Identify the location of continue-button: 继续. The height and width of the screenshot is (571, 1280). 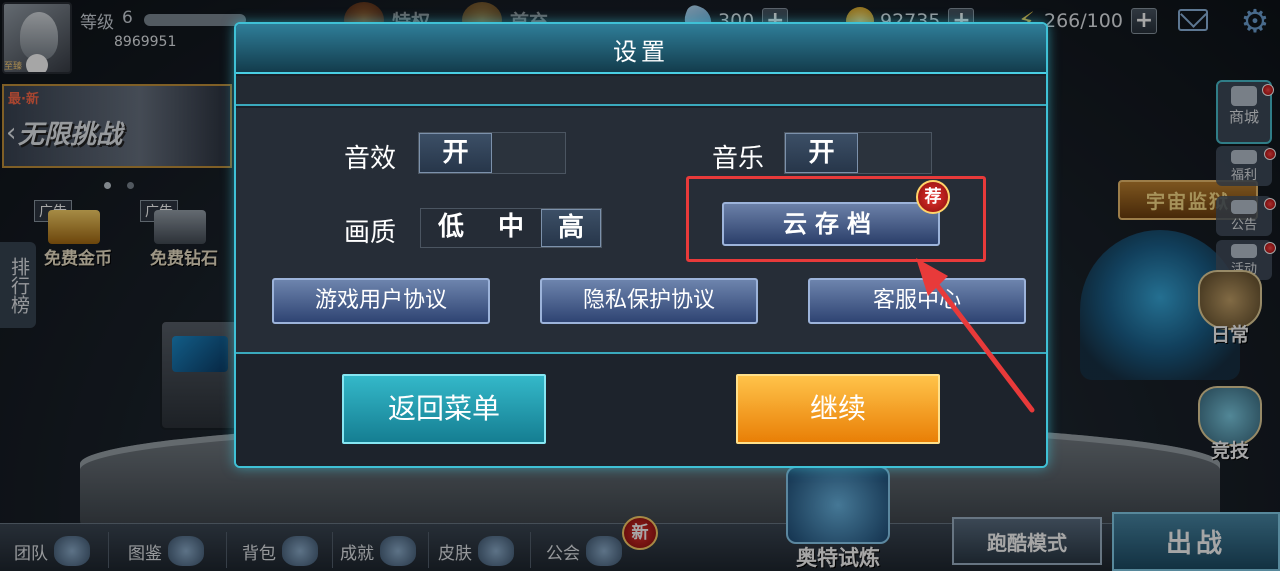
(838, 409).